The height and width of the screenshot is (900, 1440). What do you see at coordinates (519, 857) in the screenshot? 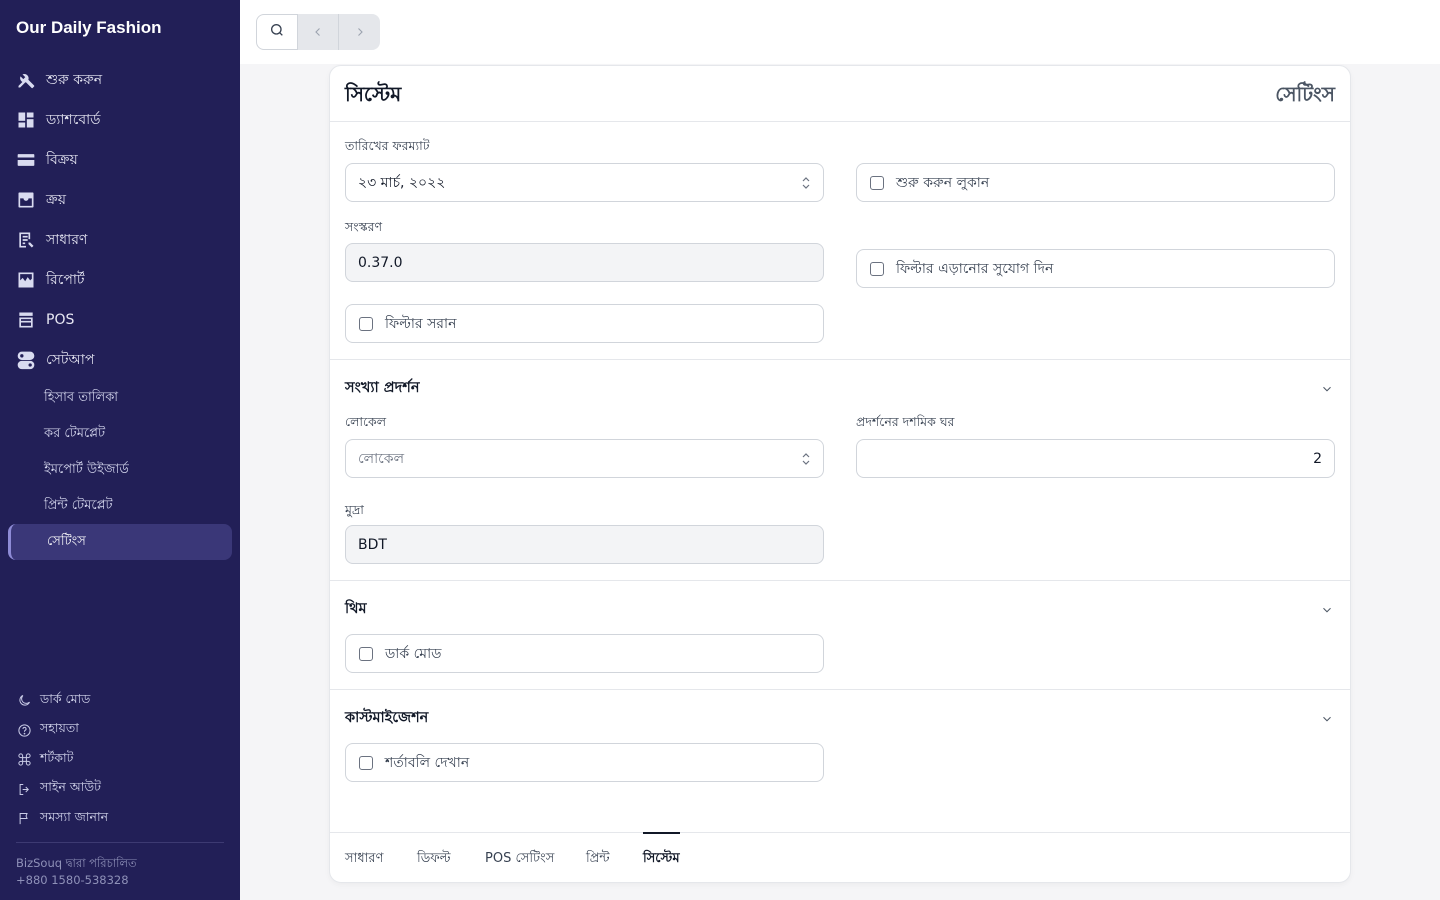
I see `tab-pos-settings: POS সেটিংস` at bounding box center [519, 857].